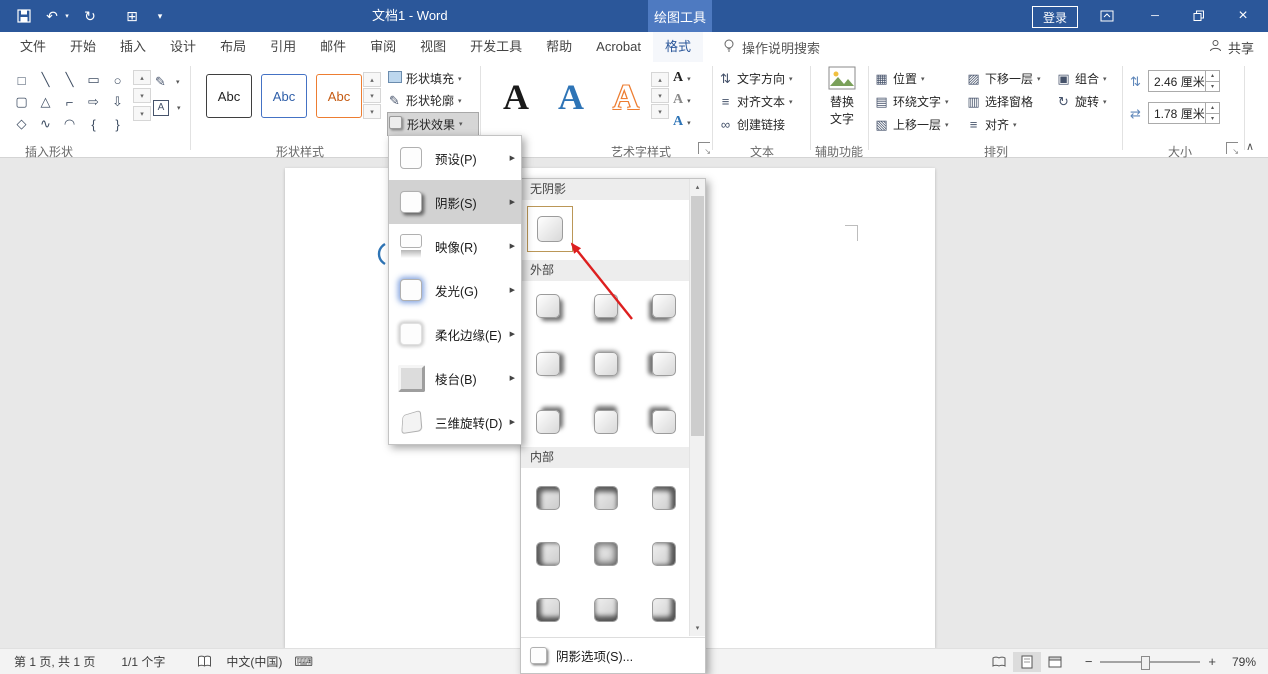 The width and height of the screenshot is (1268, 674). I want to click on zoom-out-button: −, so click(1089, 661).